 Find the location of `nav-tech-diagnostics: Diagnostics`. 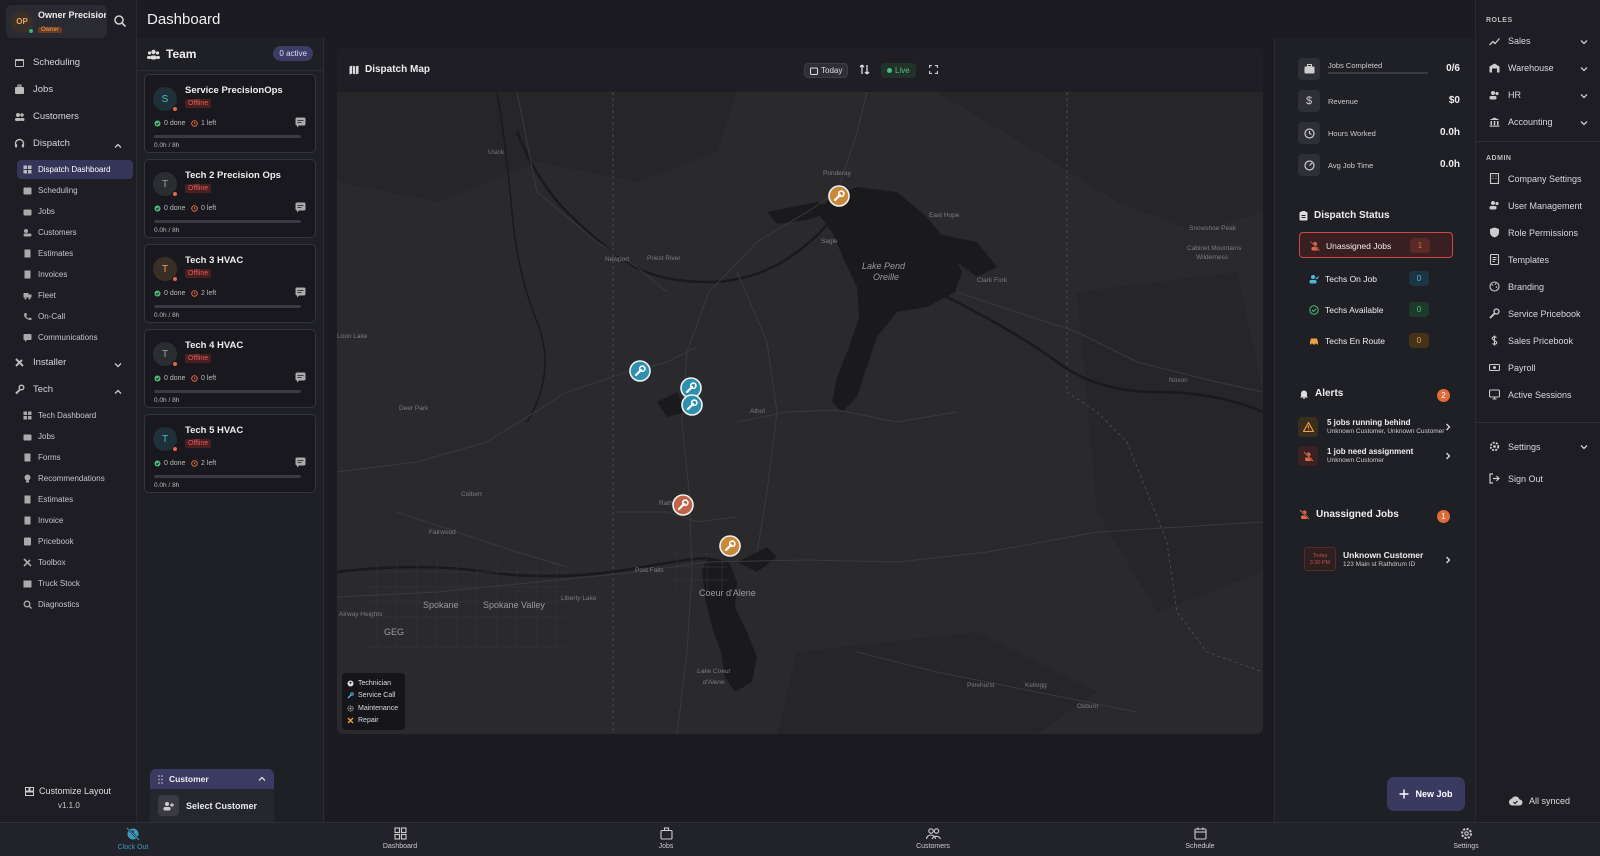

nav-tech-diagnostics: Diagnostics is located at coordinates (51, 604).